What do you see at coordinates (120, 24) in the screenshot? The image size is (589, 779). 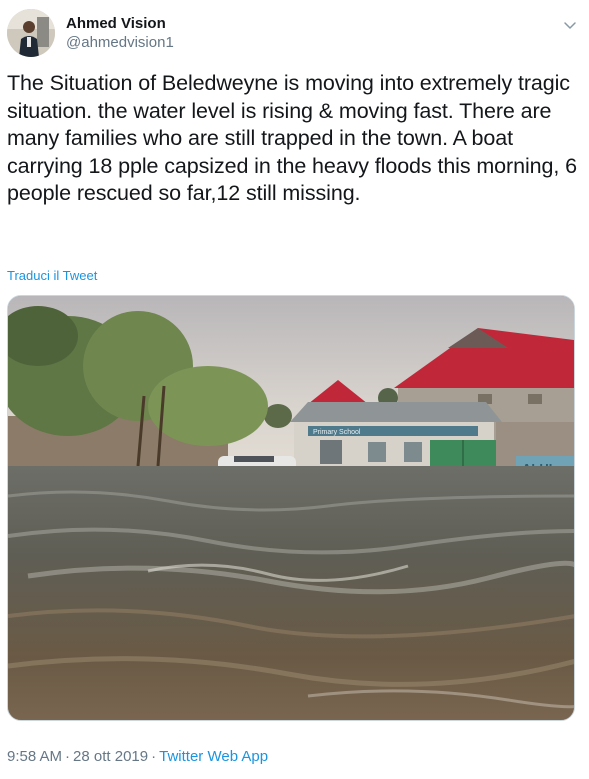 I see `display-name: Ahmed Vision` at bounding box center [120, 24].